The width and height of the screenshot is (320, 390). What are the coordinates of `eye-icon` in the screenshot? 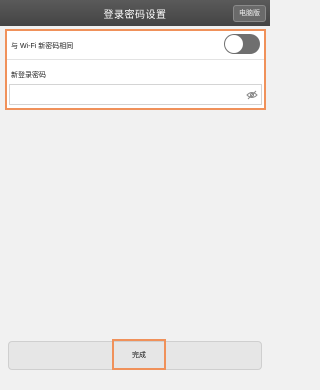 It's located at (252, 95).